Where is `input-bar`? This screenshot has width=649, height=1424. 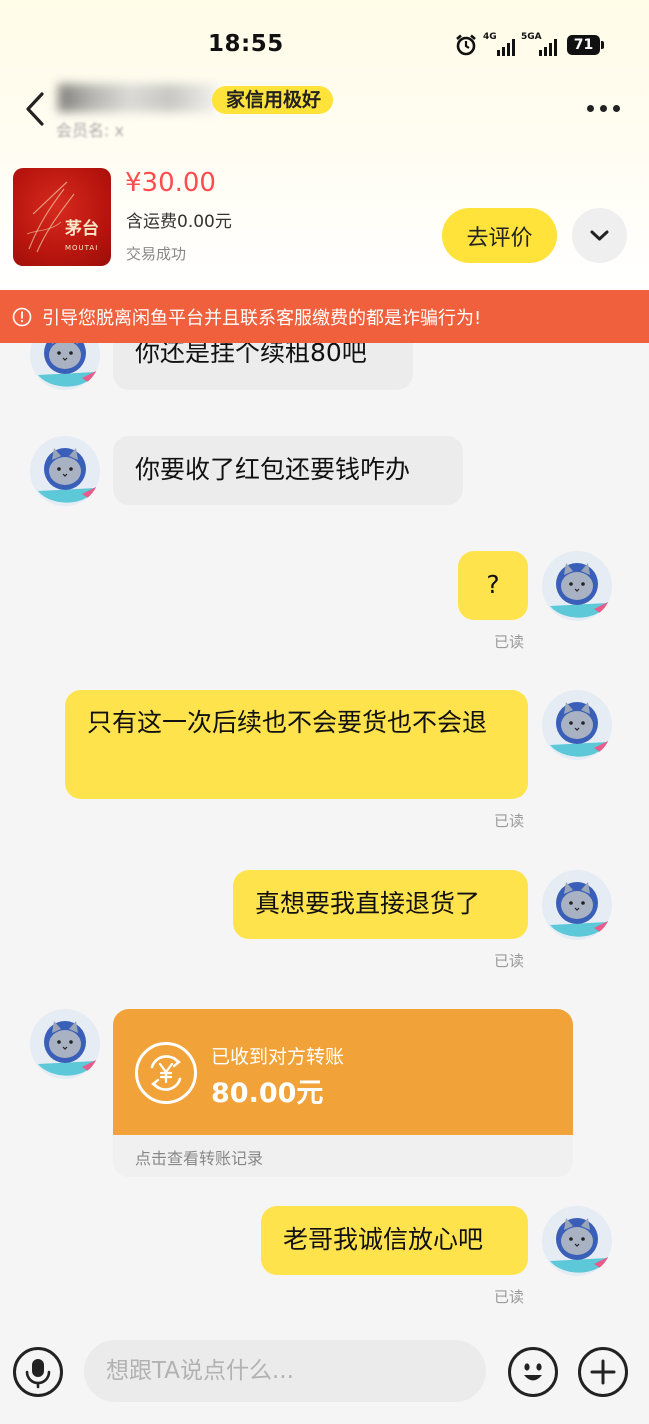
input-bar is located at coordinates (324, 1373).